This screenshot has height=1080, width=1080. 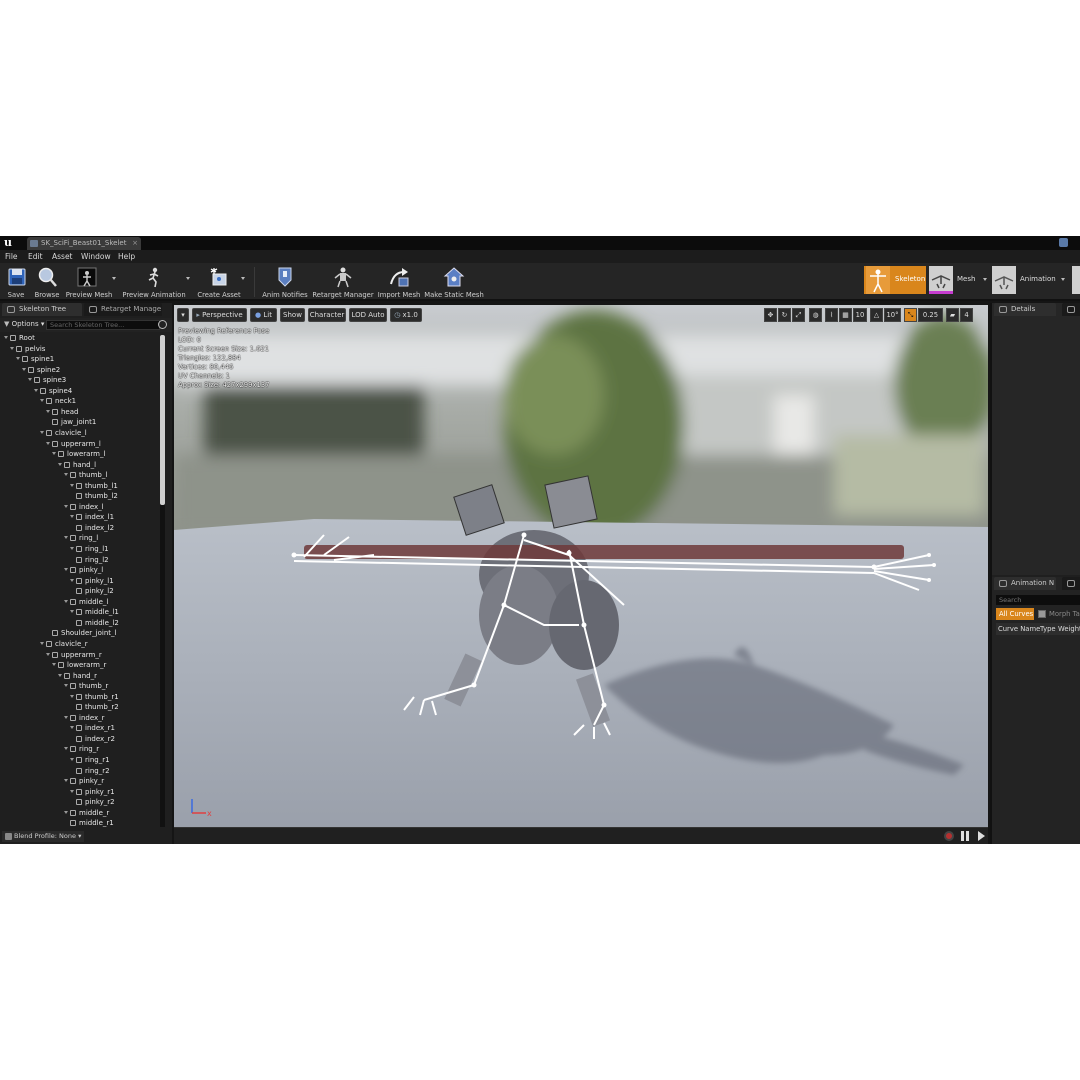 What do you see at coordinates (219, 282) in the screenshot?
I see `create-asset-button: Create Asset` at bounding box center [219, 282].